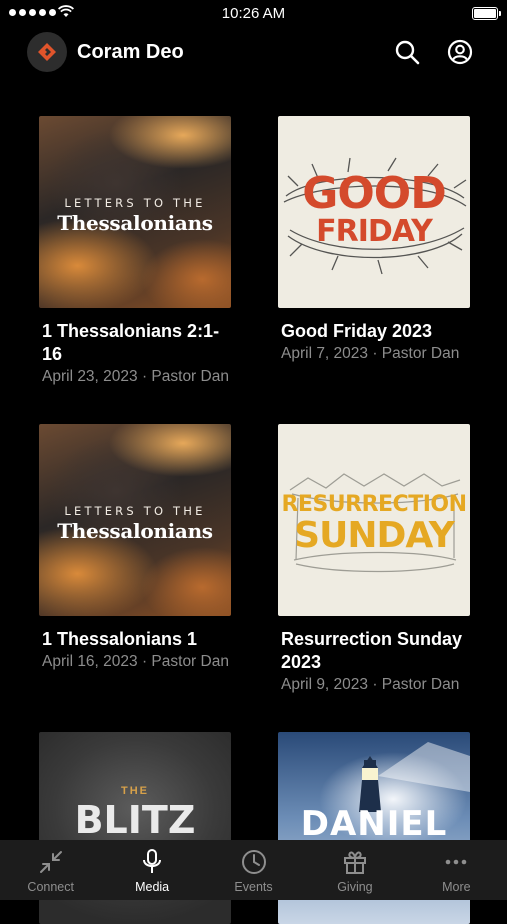 The image size is (507, 924). What do you see at coordinates (50, 887) in the screenshot?
I see `tab-label: Connect` at bounding box center [50, 887].